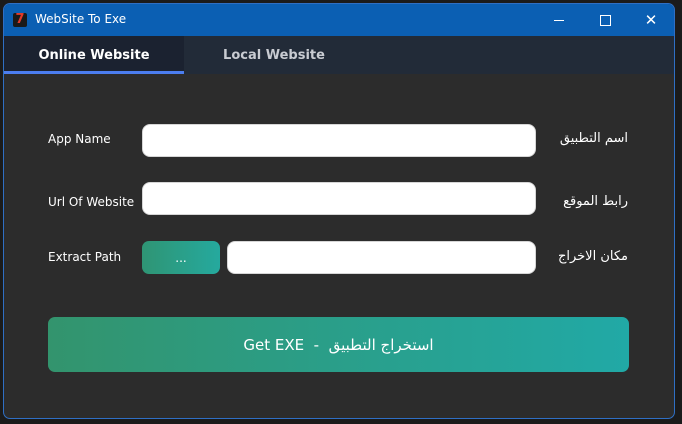 The height and width of the screenshot is (424, 682). I want to click on minimize-button, so click(559, 20).